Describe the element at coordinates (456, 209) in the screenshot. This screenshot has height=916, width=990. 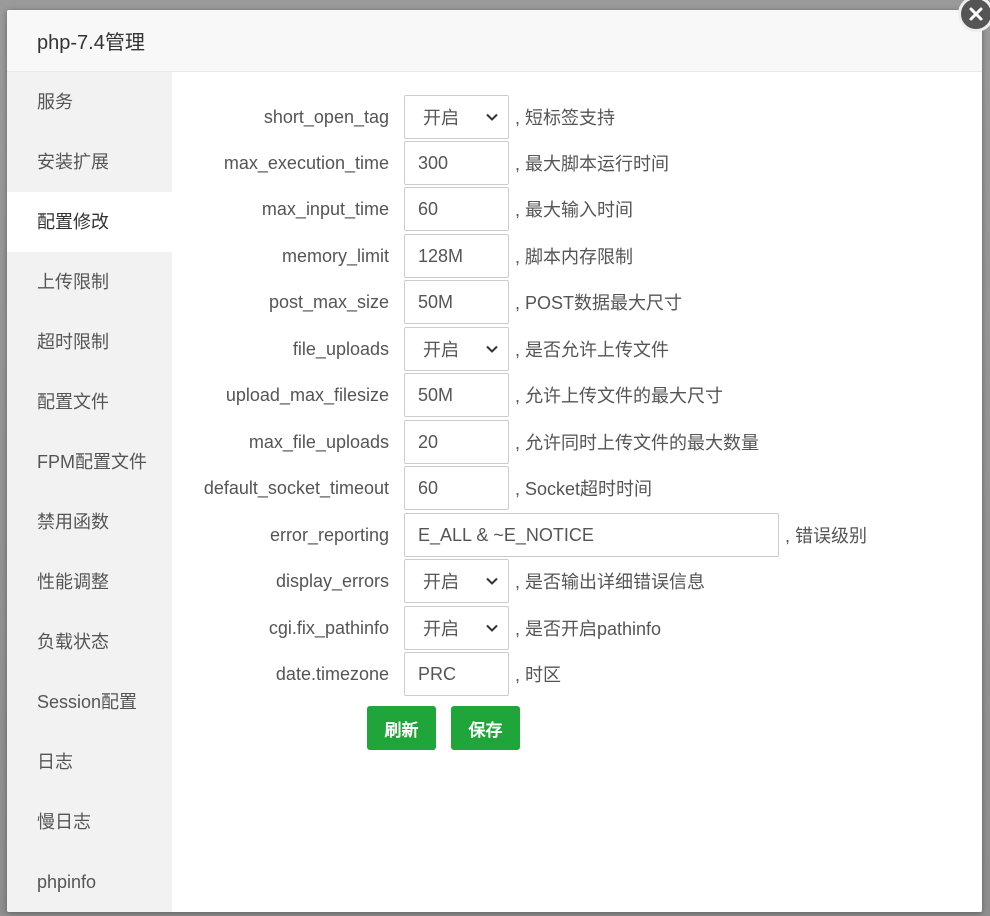
I see `max-input-time-input: 60` at that location.